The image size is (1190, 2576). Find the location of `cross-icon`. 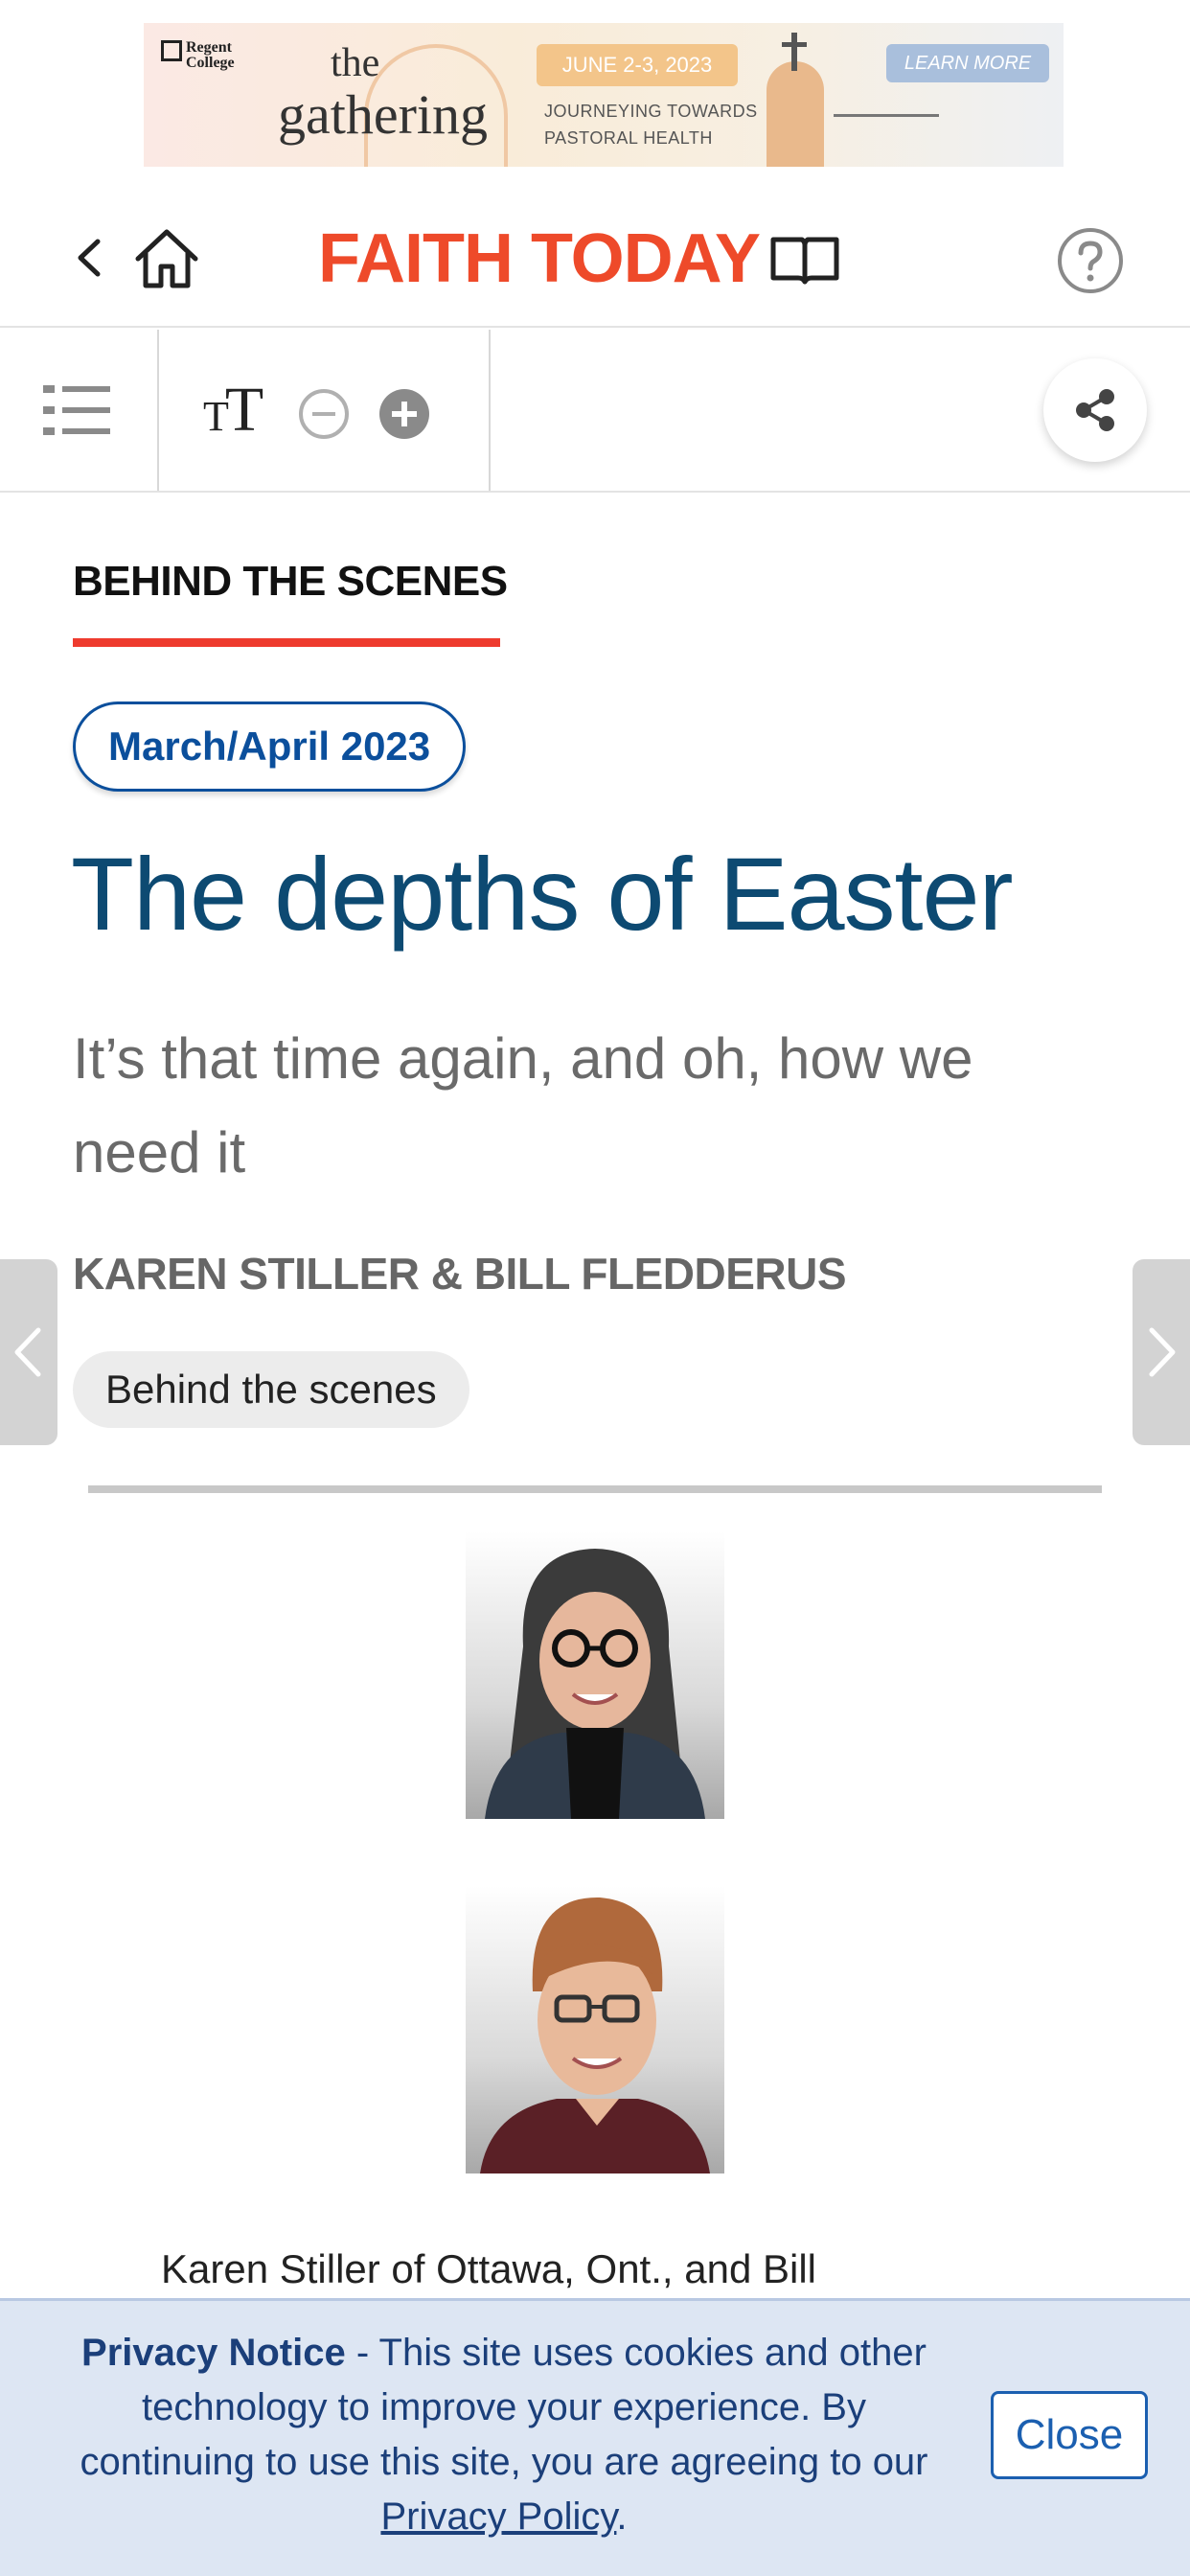

cross-icon is located at coordinates (794, 52).